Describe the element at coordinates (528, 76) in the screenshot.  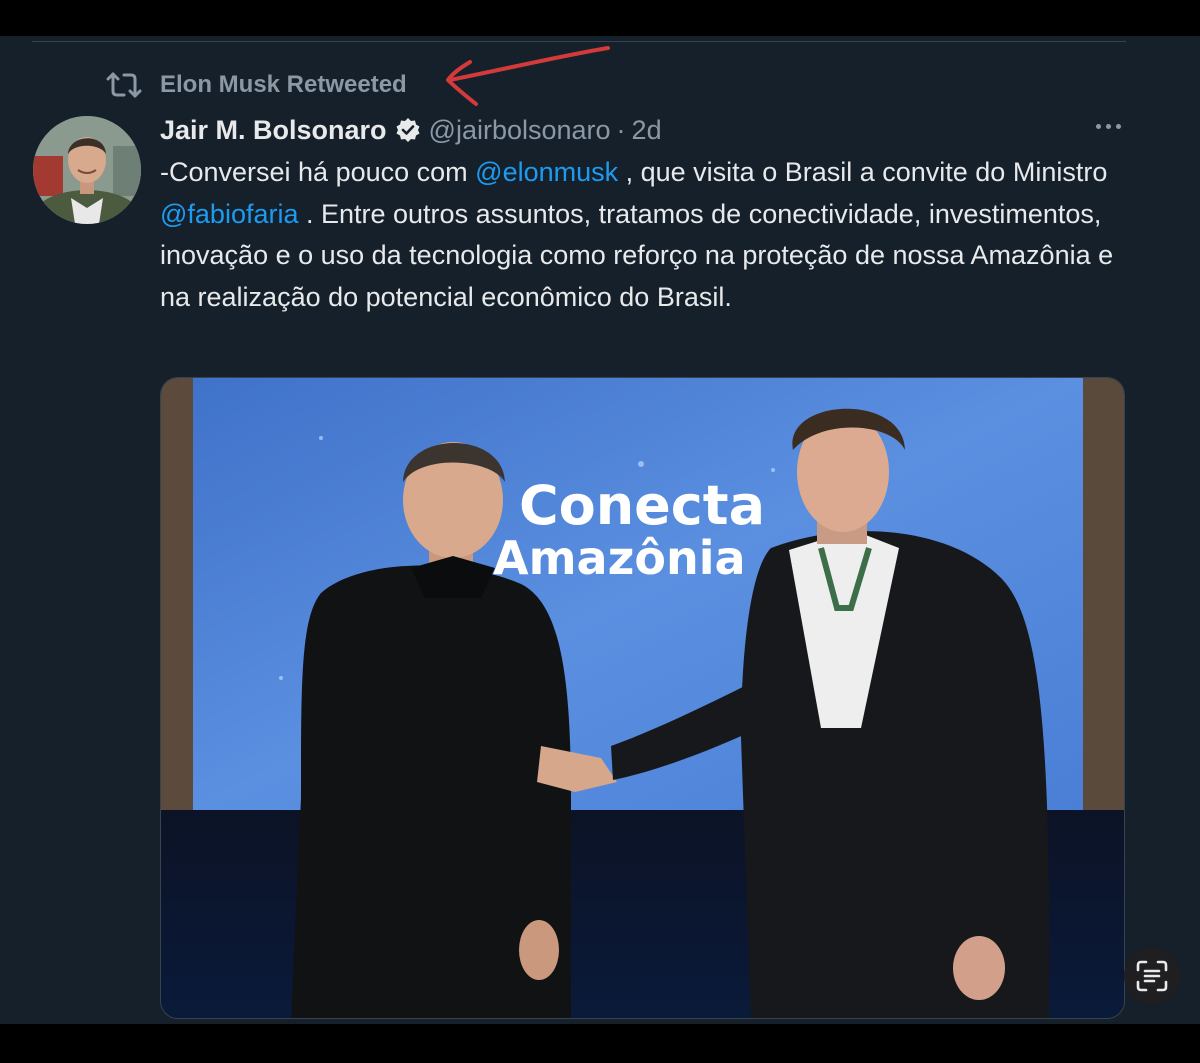
I see `annotation-arrow` at that location.